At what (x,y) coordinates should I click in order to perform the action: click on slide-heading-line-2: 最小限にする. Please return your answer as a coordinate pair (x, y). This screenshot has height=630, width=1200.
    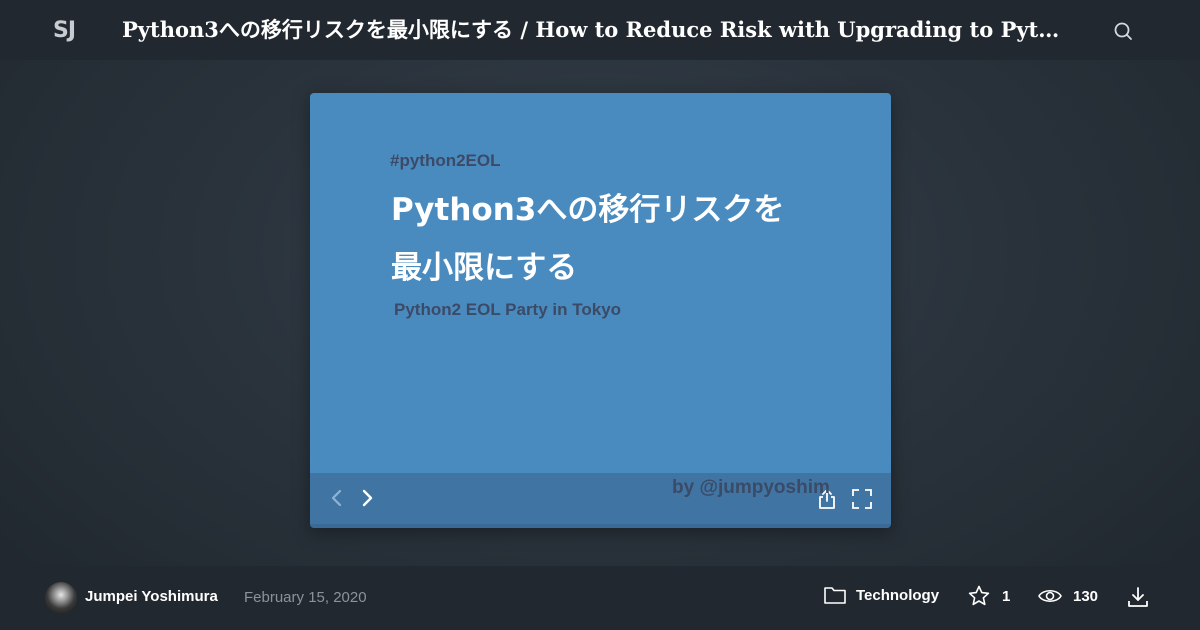
    Looking at the image, I should click on (484, 268).